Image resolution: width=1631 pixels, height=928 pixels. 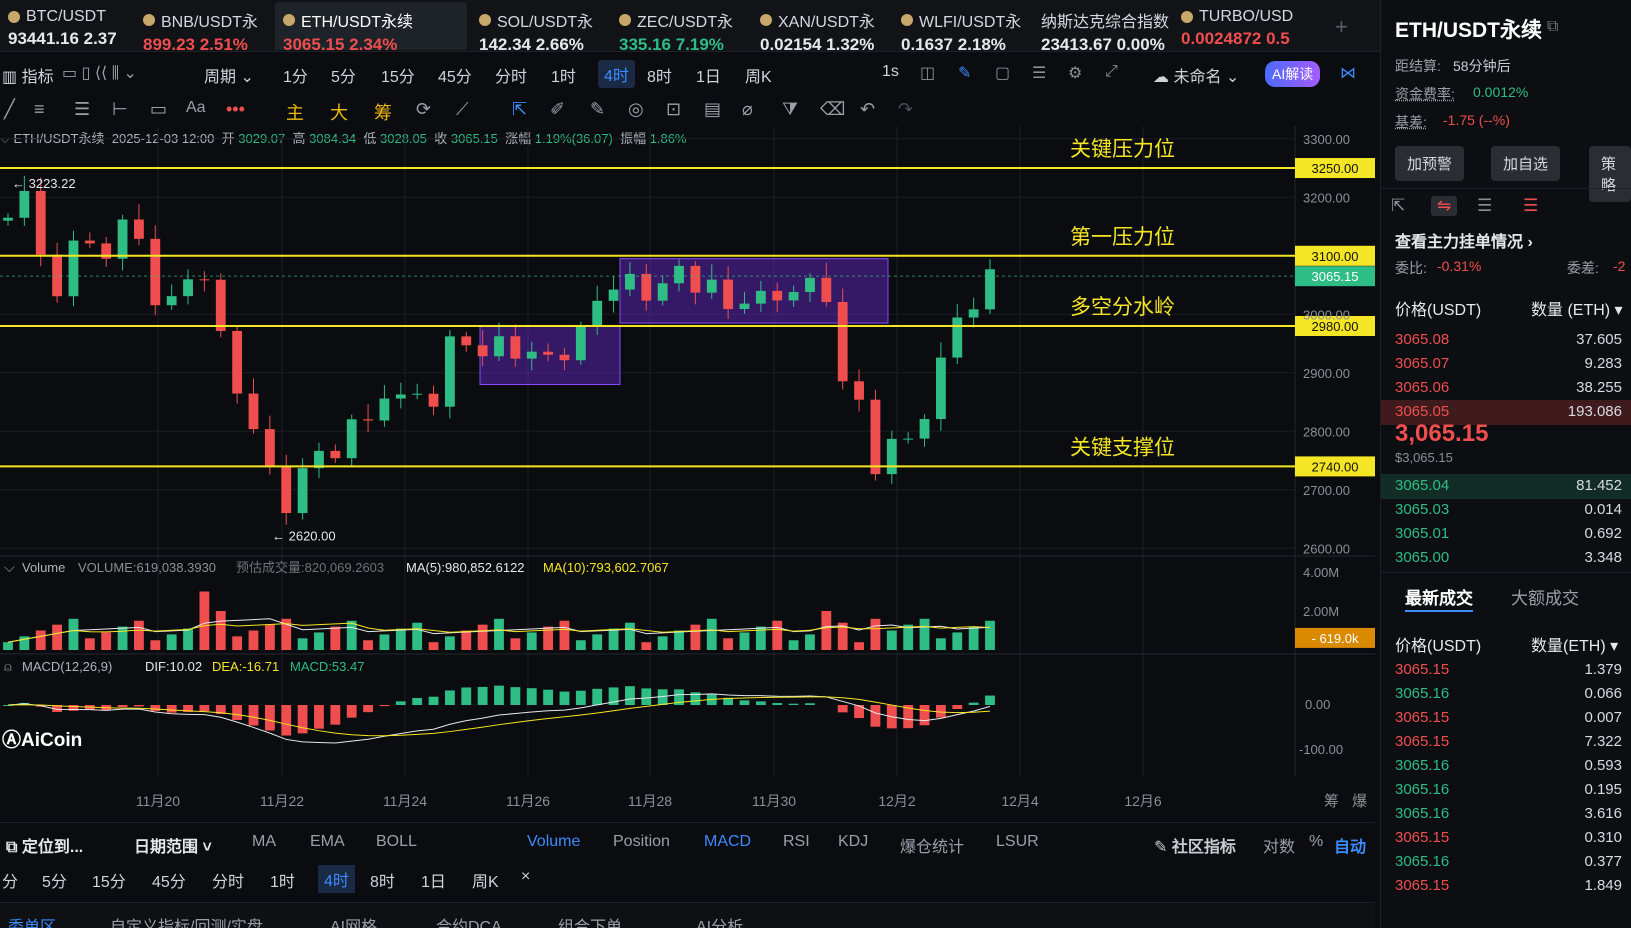 I want to click on panel-tab-3: 合约DCA, so click(x=469, y=920).